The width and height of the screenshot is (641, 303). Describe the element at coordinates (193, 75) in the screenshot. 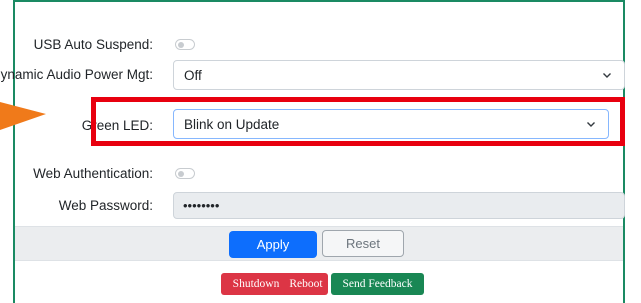

I see `dynamic-audio-power-value: Off` at that location.